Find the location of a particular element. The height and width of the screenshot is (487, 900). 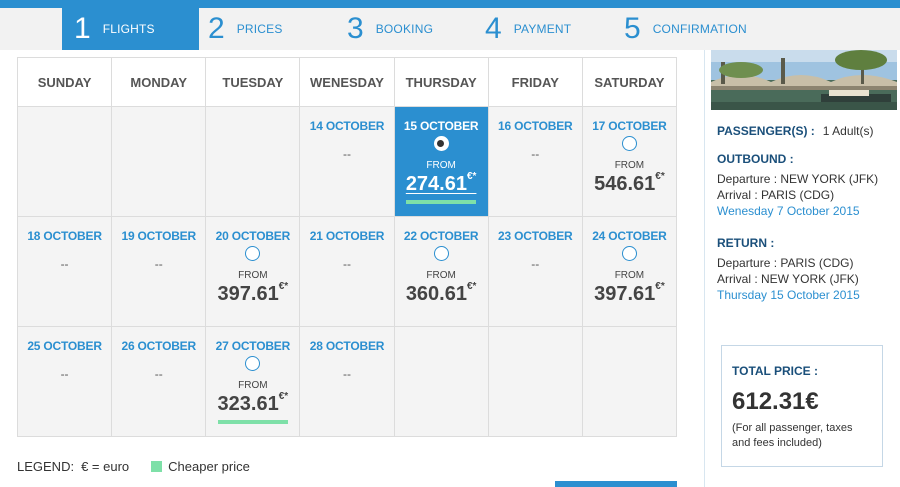

step-number: 3 is located at coordinates (355, 28).